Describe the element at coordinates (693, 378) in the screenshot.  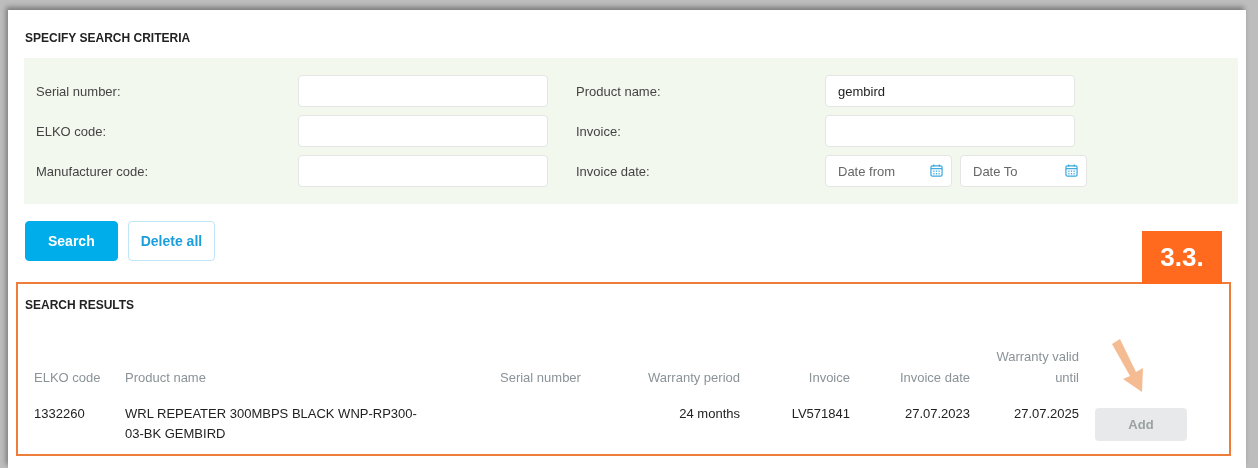
I see `column-header: Warranty period` at that location.